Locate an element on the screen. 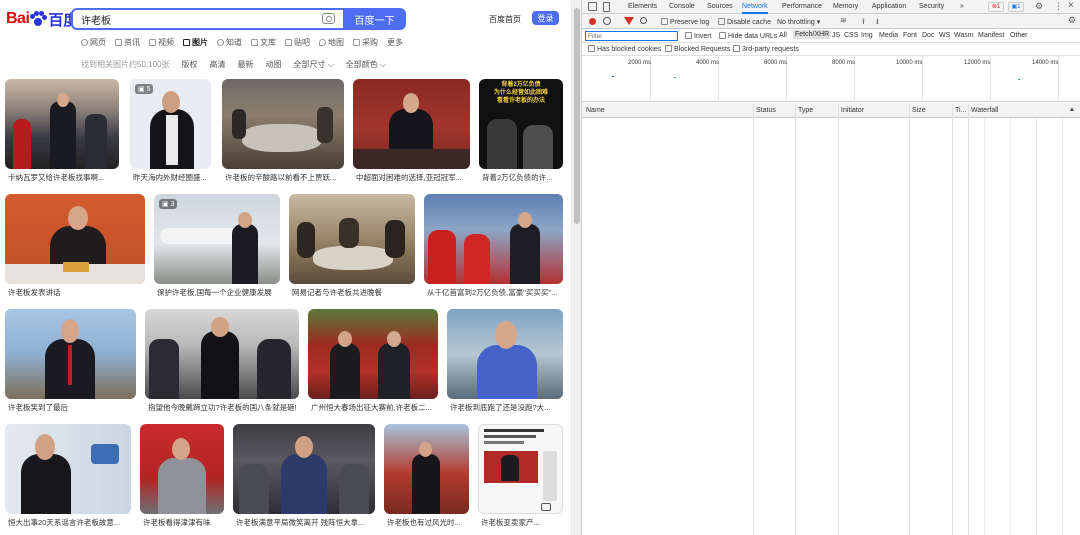  column-size: Size is located at coordinates (919, 110).